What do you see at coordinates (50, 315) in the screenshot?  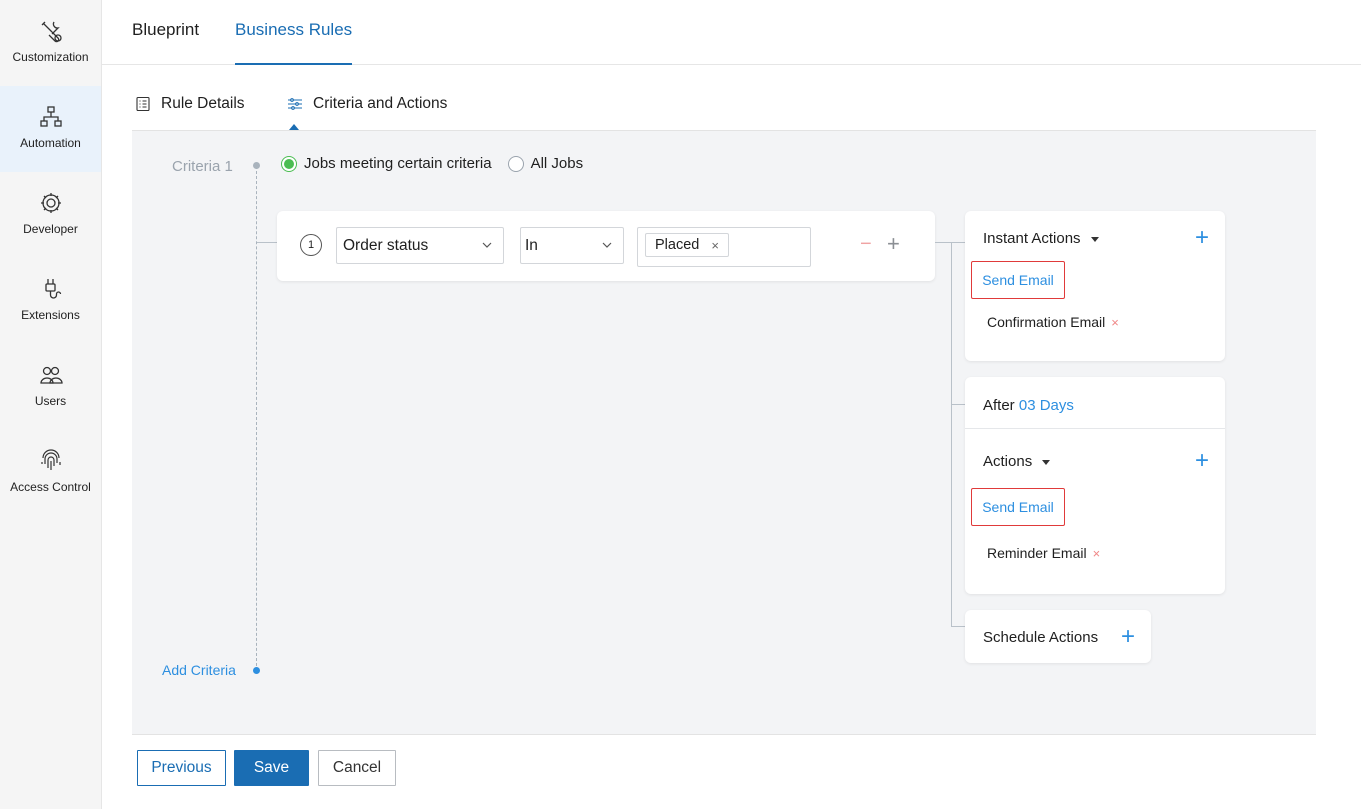 I see `sidebar-item-label: Extensions` at bounding box center [50, 315].